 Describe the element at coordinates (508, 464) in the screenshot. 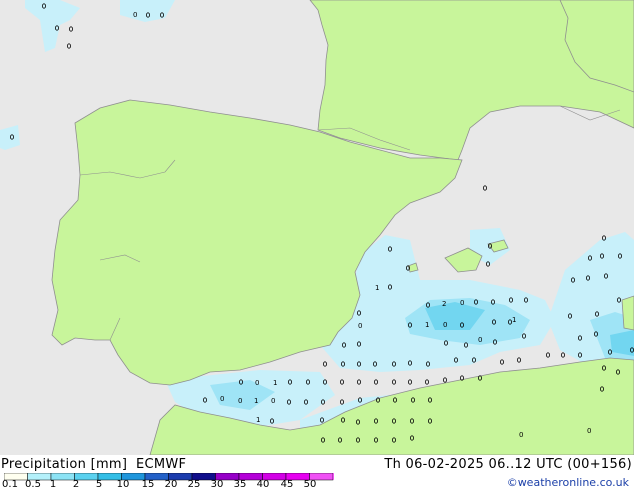

I see `valid-time: Th 06-02-2025 06..12 UTC (00+156)` at that location.